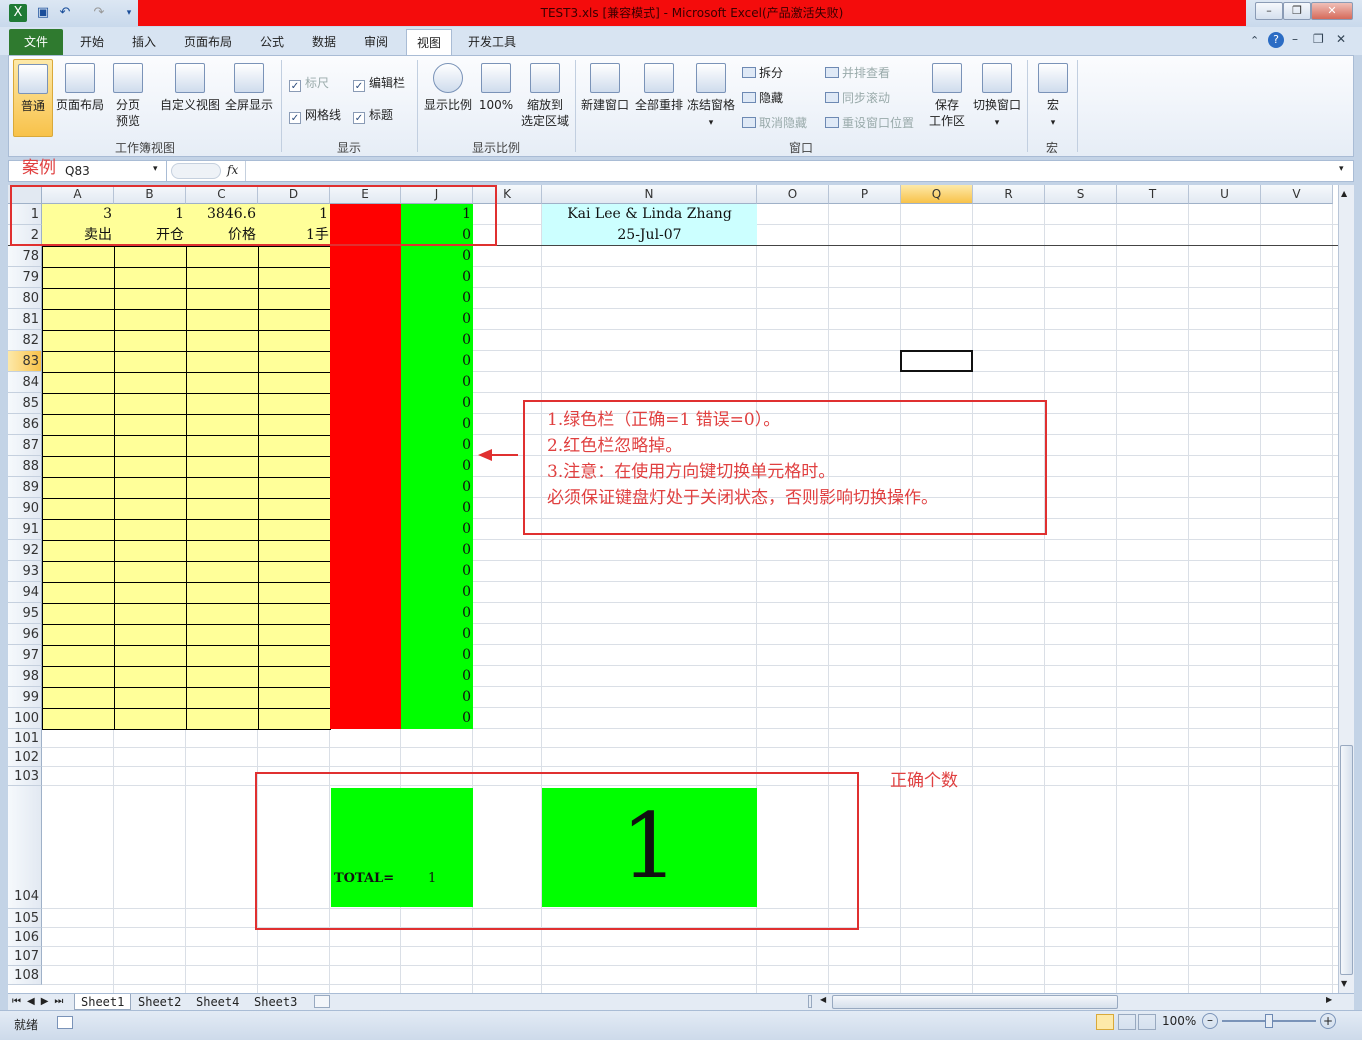  What do you see at coordinates (1329, 999) in the screenshot?
I see `scroll-right-icon: ▶` at bounding box center [1329, 999].